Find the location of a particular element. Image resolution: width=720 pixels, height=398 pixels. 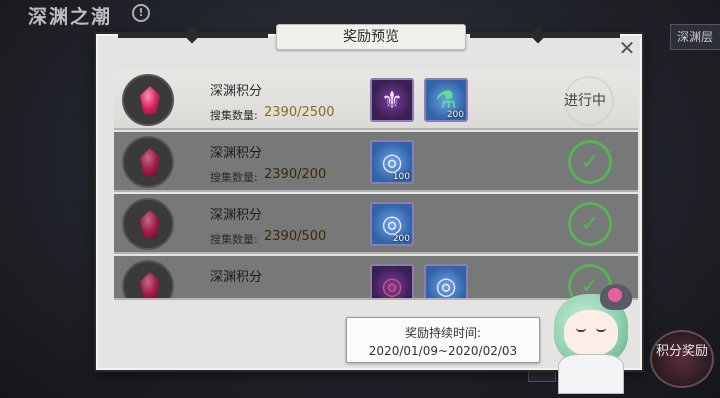

points-reward-button: 积分奖励 is located at coordinates (682, 359).